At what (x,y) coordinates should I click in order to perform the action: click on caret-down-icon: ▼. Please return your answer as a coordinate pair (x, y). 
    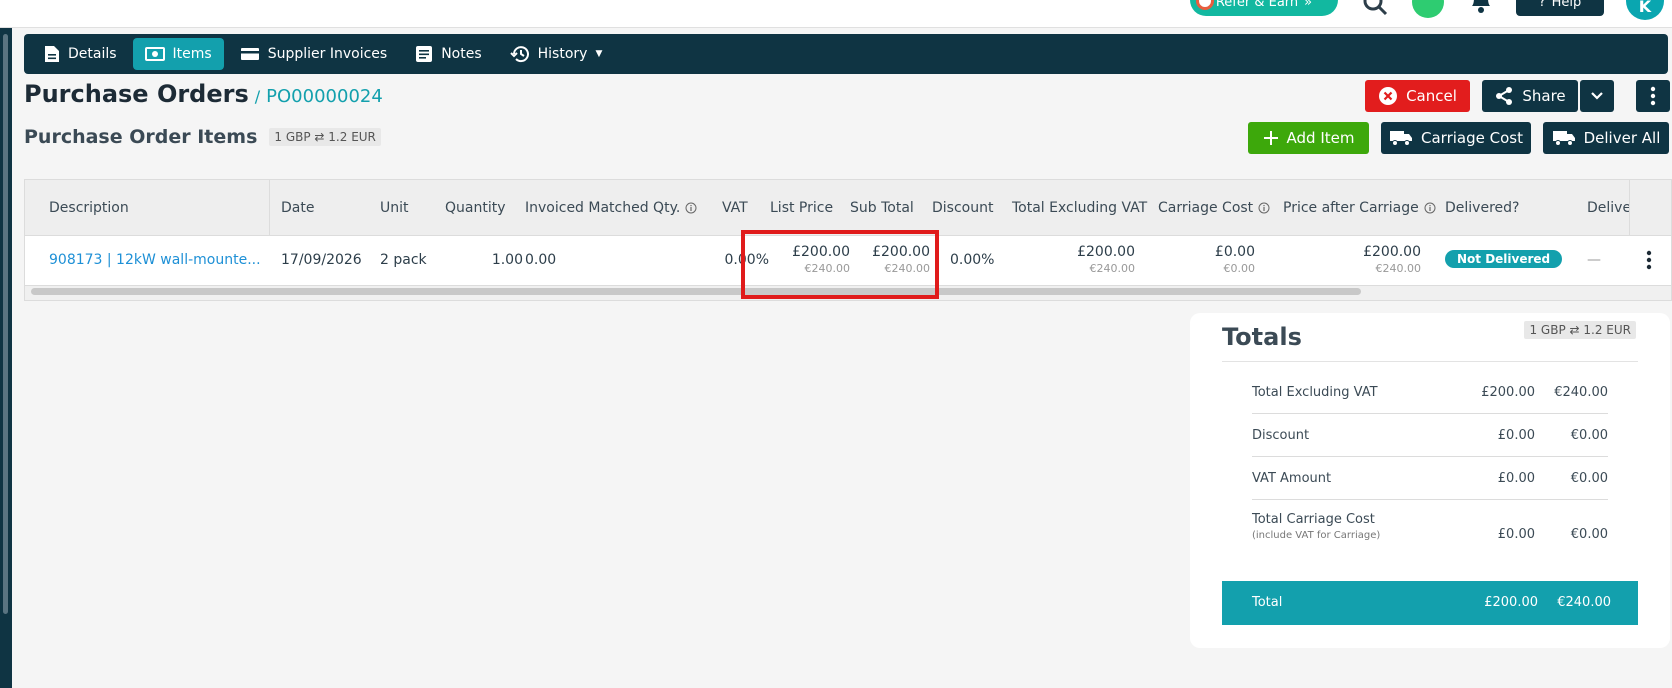
    Looking at the image, I should click on (599, 54).